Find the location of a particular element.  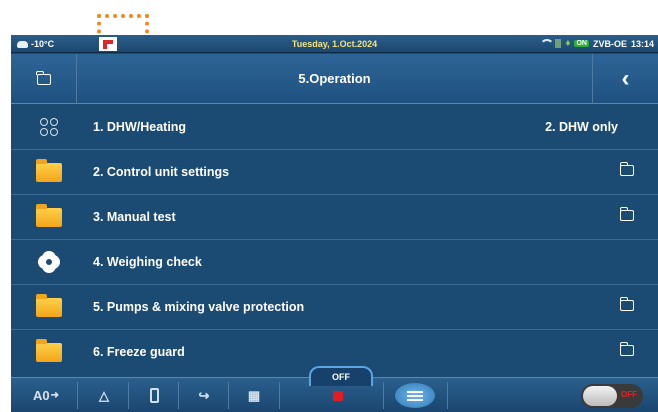

tap-button: ↪ is located at coordinates (204, 395).